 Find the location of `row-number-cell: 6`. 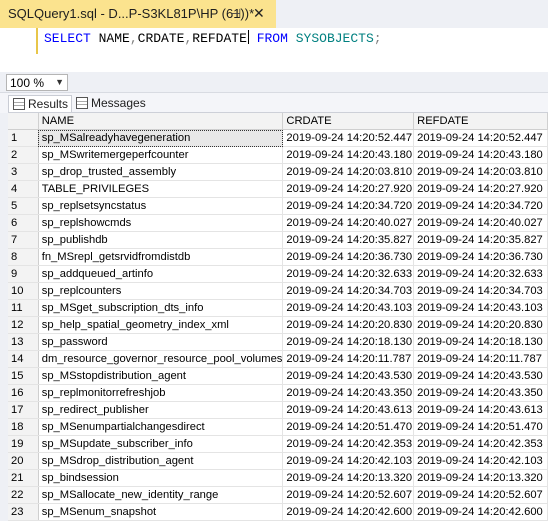

row-number-cell: 6 is located at coordinates (23, 223).